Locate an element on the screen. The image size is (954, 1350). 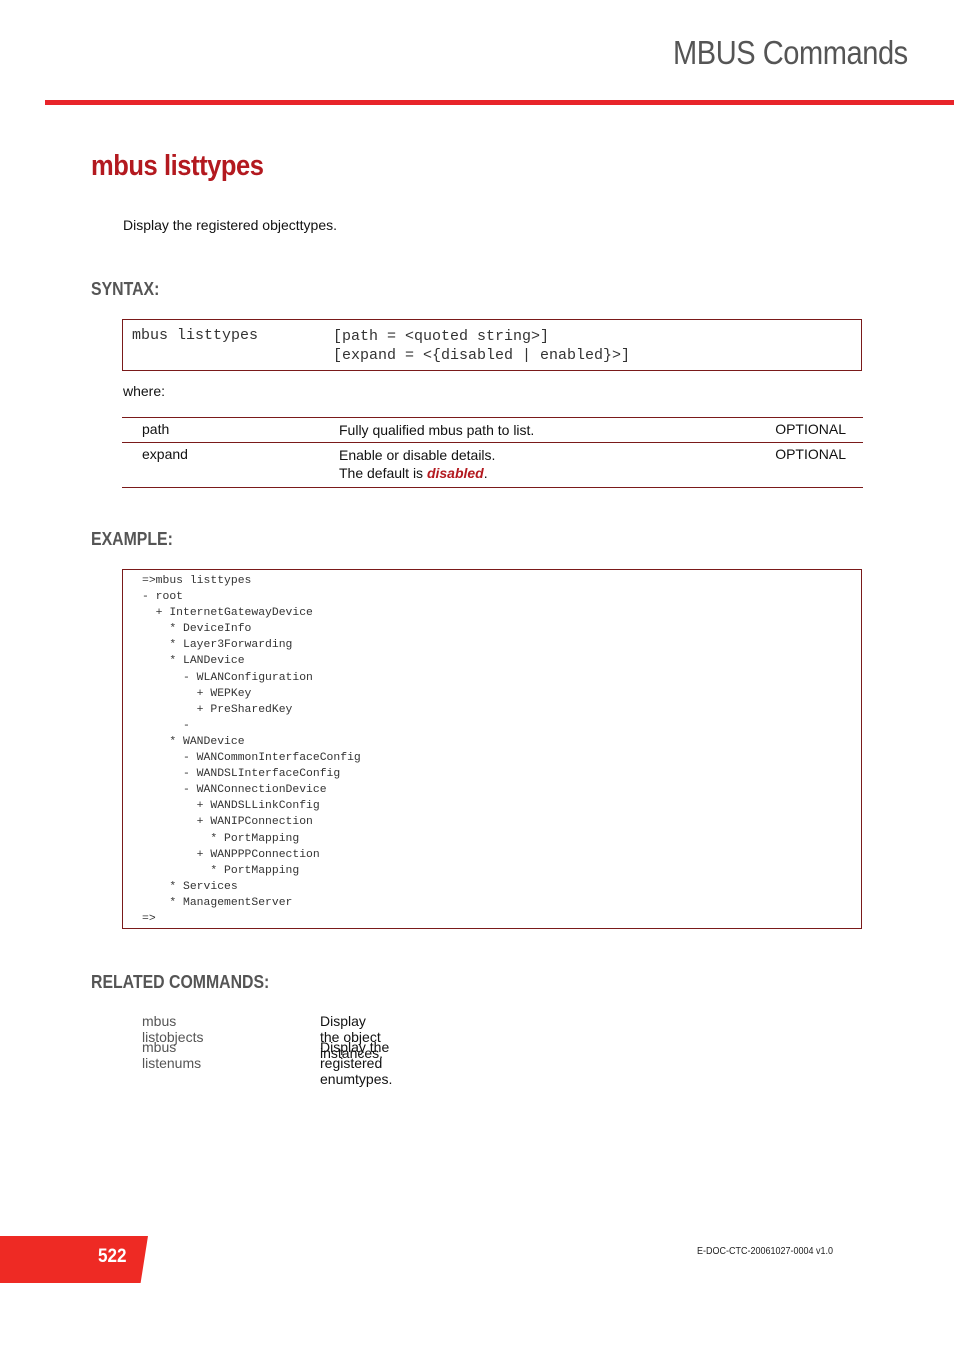
related-command-link: mbus listenums is located at coordinates (171, 1055).